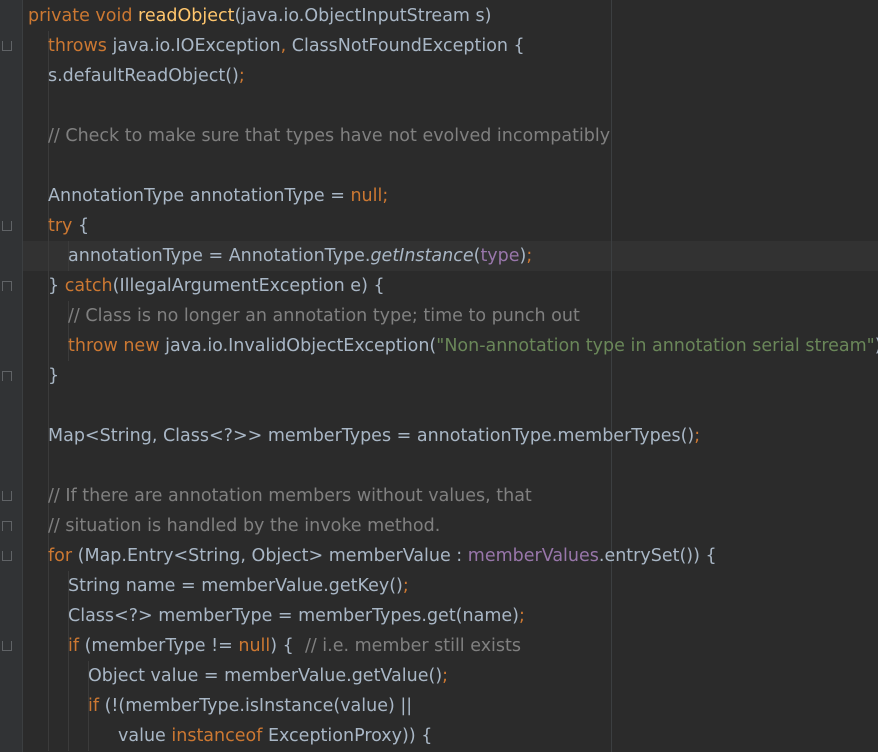 The width and height of the screenshot is (878, 752). Describe the element at coordinates (439, 736) in the screenshot. I see `code-line: value instanceof ExceptionProxy)) {` at that location.